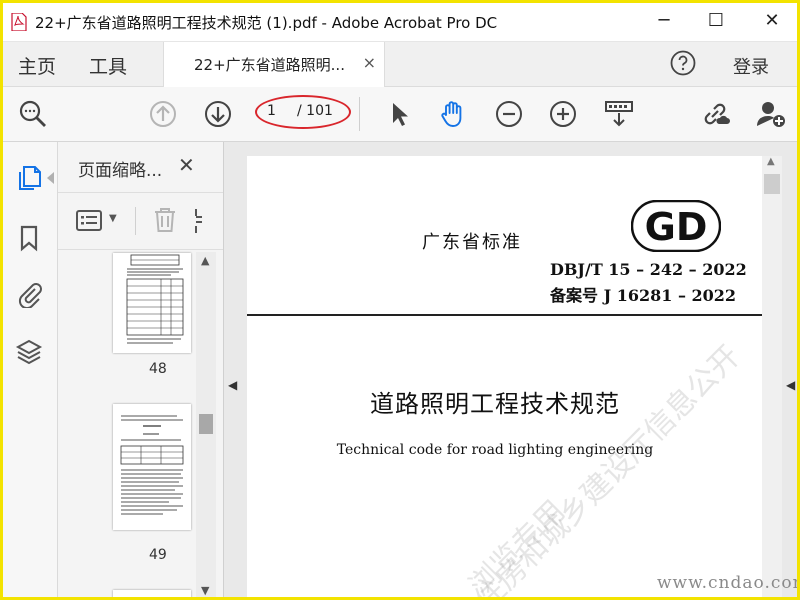 The image size is (800, 600). Describe the element at coordinates (728, 583) in the screenshot. I see `site-watermark: www.cndao.com` at that location.